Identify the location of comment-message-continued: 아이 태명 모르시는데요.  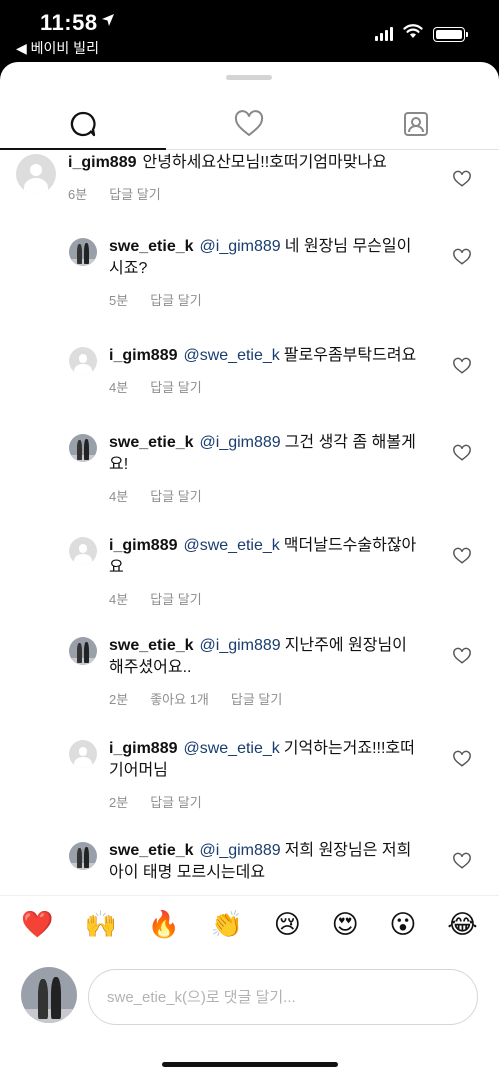
(187, 872).